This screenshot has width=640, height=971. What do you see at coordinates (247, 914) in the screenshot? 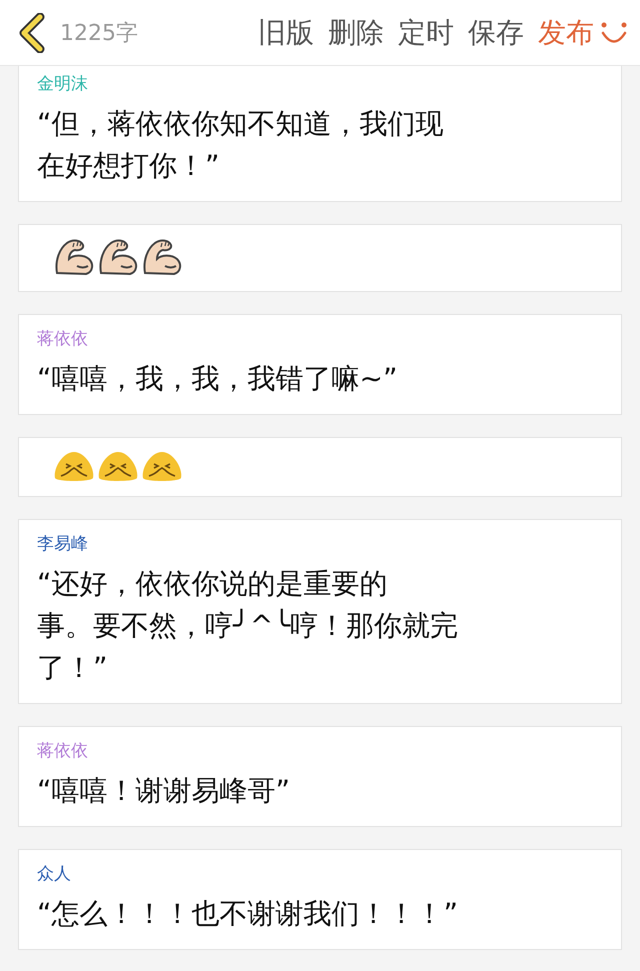
I see `dialogue-text: “怎么！！！也不谢谢我们！！！”` at bounding box center [247, 914].